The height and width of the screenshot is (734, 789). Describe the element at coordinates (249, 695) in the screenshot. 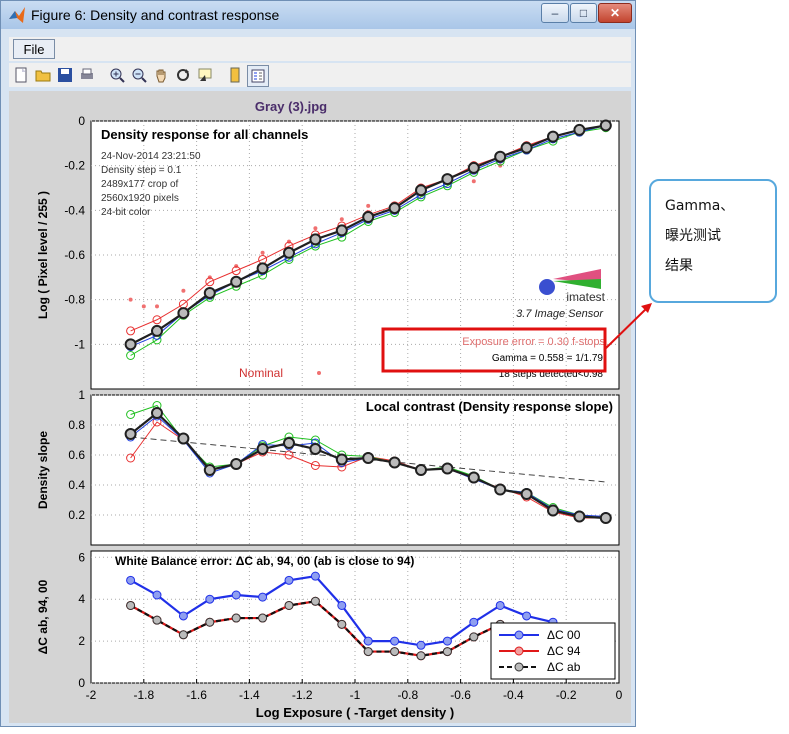

I see `x-tick-label: -1.4` at that location.